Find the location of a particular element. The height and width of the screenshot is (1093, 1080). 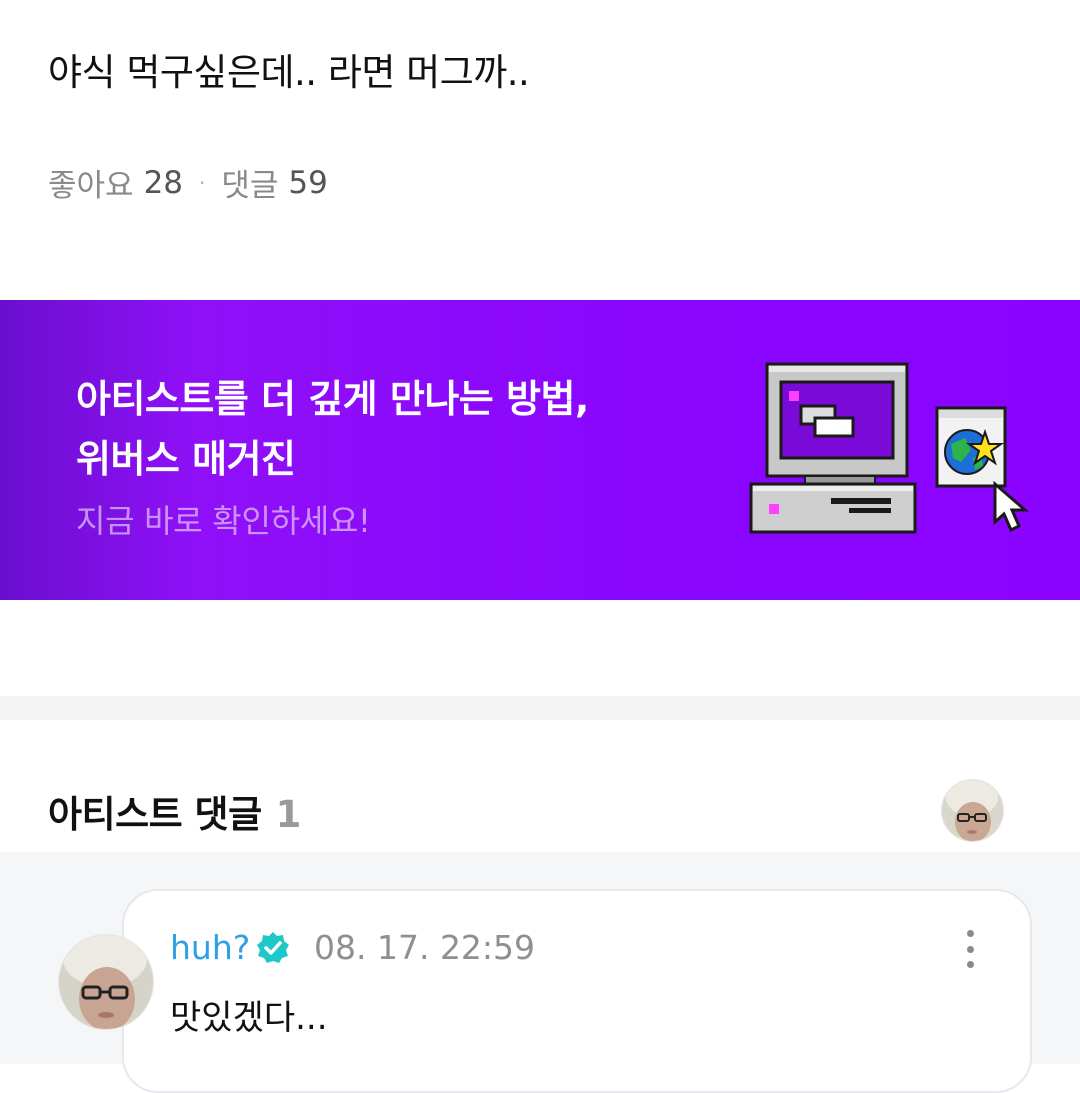

artist-comments-count: 1 is located at coordinates (288, 814).